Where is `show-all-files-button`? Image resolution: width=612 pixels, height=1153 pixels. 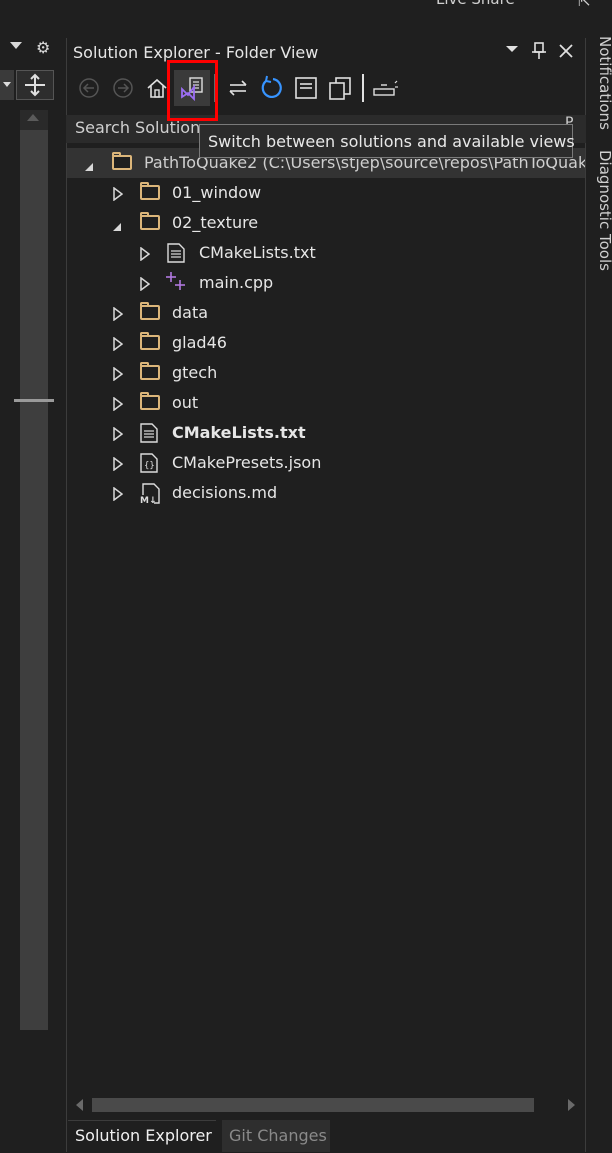 show-all-files-button is located at coordinates (340, 88).